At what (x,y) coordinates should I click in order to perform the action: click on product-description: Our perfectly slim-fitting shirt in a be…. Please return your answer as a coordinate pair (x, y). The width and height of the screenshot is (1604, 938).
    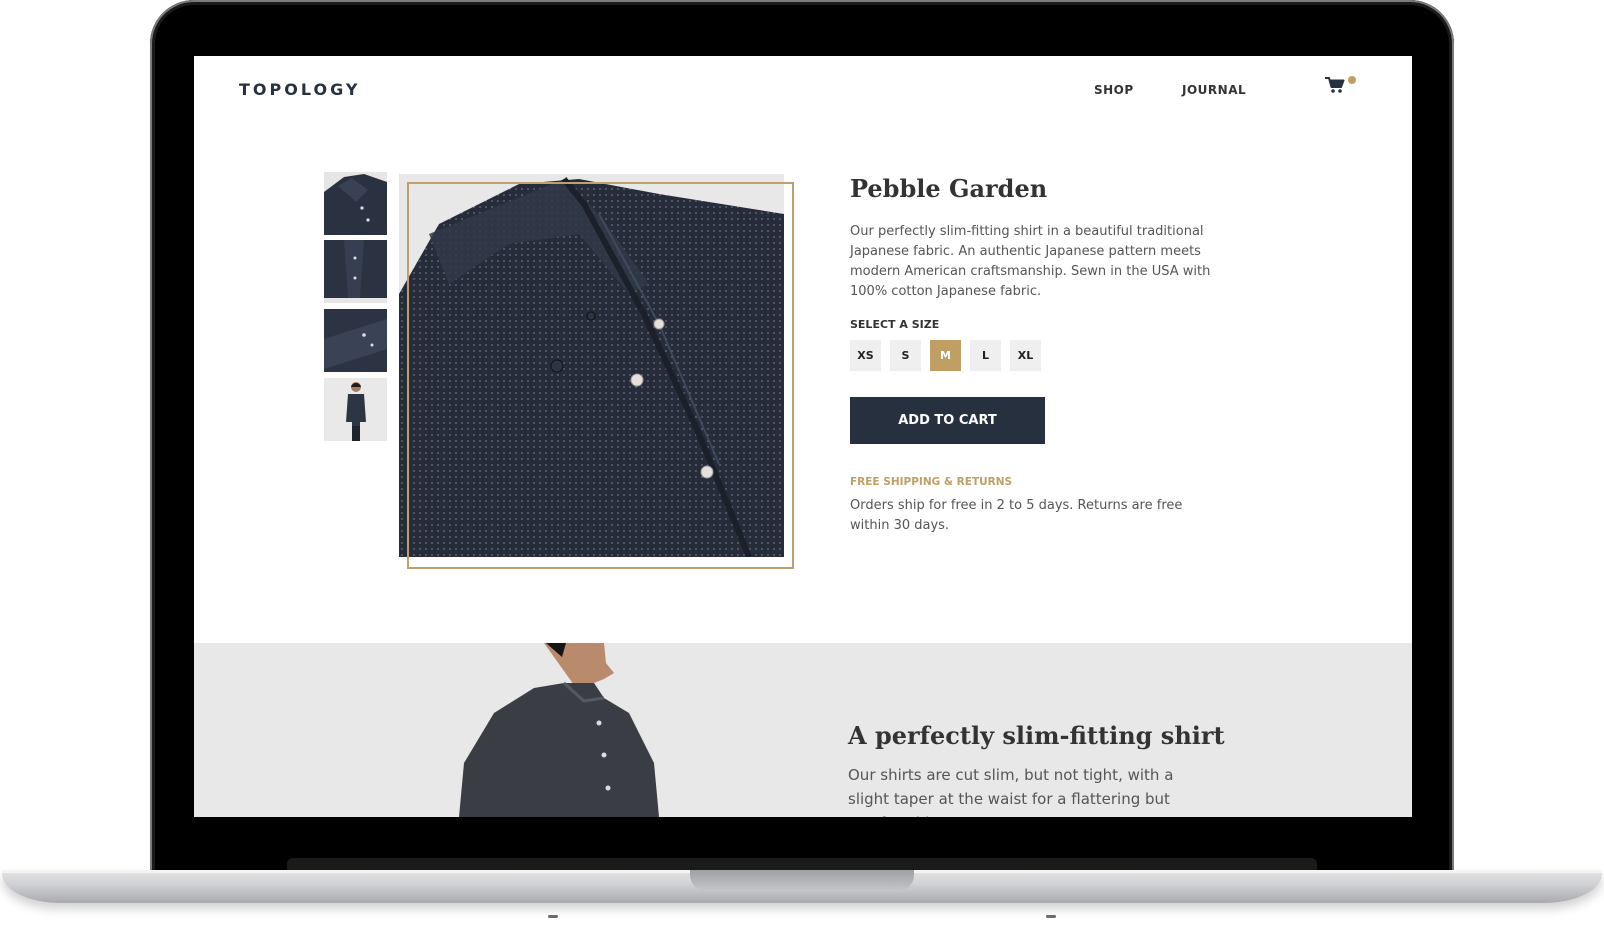
    Looking at the image, I should click on (1030, 261).